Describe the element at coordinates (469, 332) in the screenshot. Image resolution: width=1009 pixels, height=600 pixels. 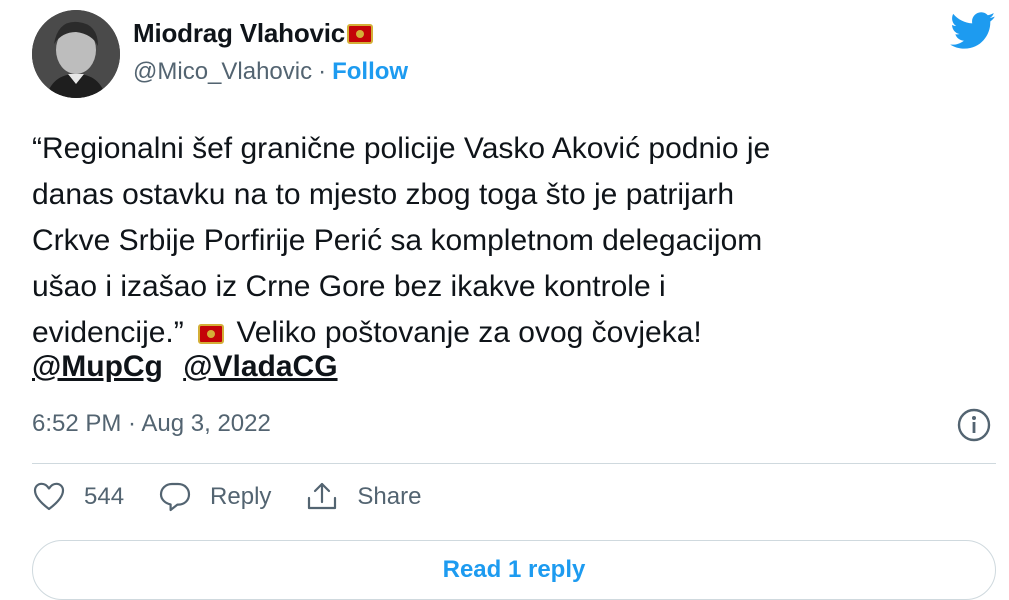
I see `tweet-line-part: Veliko poštovanje za ovog čovjeka!` at that location.